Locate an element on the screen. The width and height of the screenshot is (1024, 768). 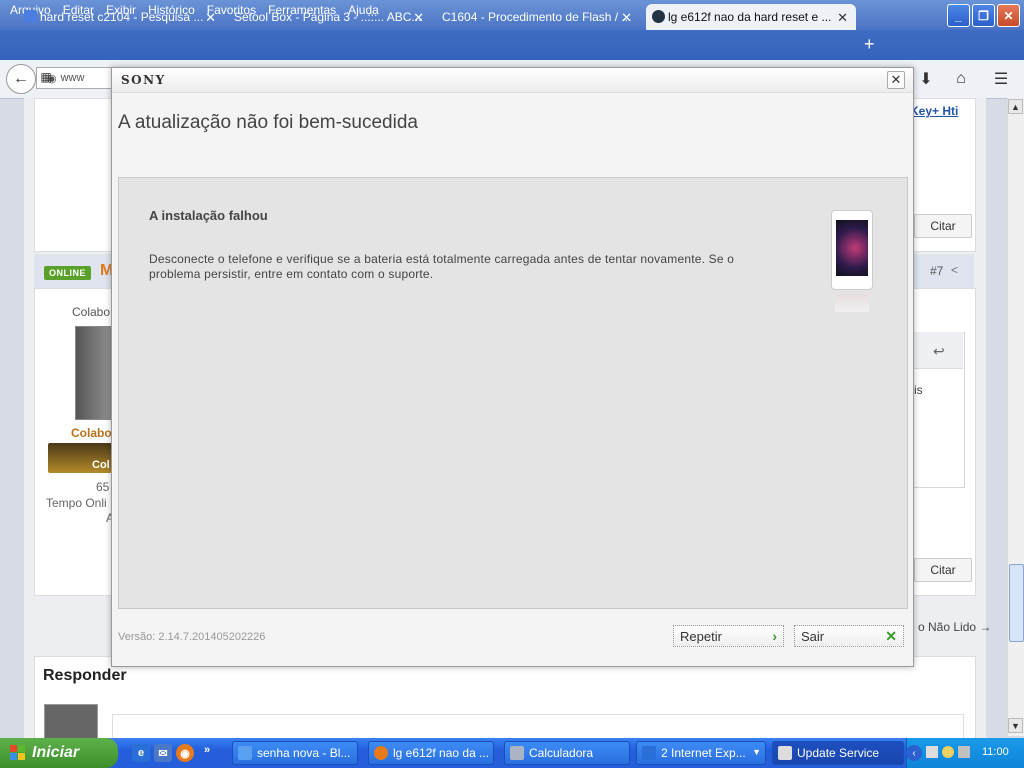
taskbar-item-calculadora: Calculadora is located at coordinates (567, 753).